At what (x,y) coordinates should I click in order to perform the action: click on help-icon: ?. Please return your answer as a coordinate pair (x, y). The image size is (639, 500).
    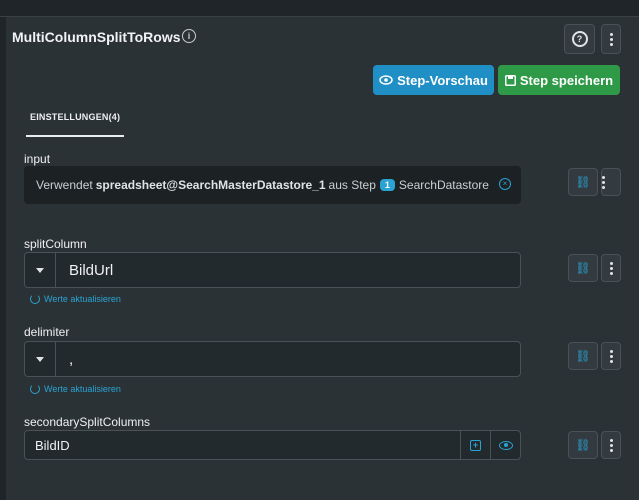
    Looking at the image, I should click on (579, 39).